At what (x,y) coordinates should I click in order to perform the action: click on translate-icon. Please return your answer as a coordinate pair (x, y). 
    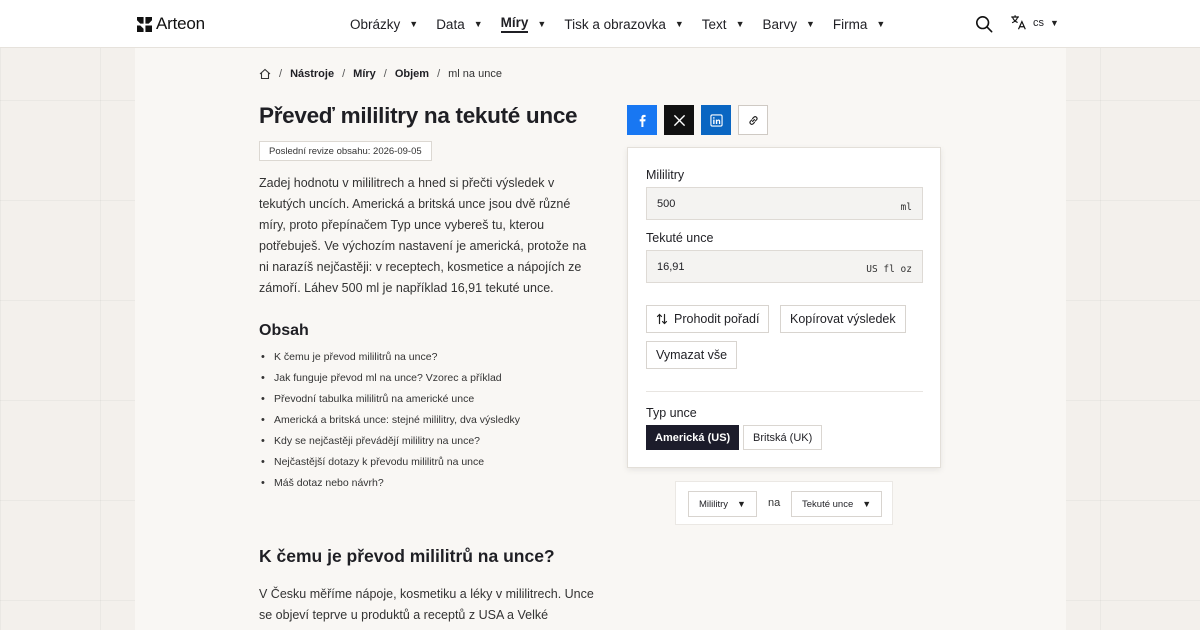
    Looking at the image, I should click on (1018, 22).